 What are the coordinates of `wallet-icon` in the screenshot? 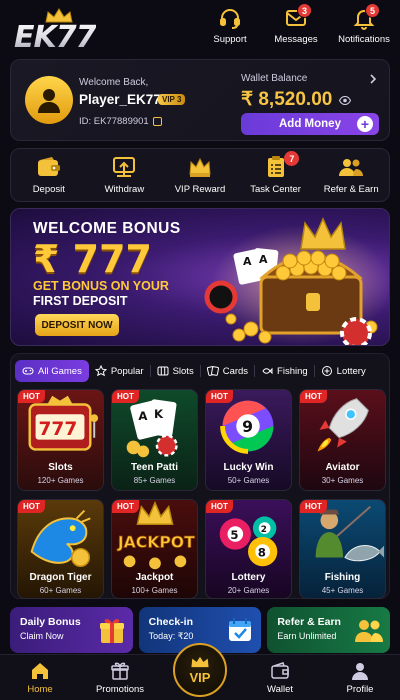 It's located at (280, 670).